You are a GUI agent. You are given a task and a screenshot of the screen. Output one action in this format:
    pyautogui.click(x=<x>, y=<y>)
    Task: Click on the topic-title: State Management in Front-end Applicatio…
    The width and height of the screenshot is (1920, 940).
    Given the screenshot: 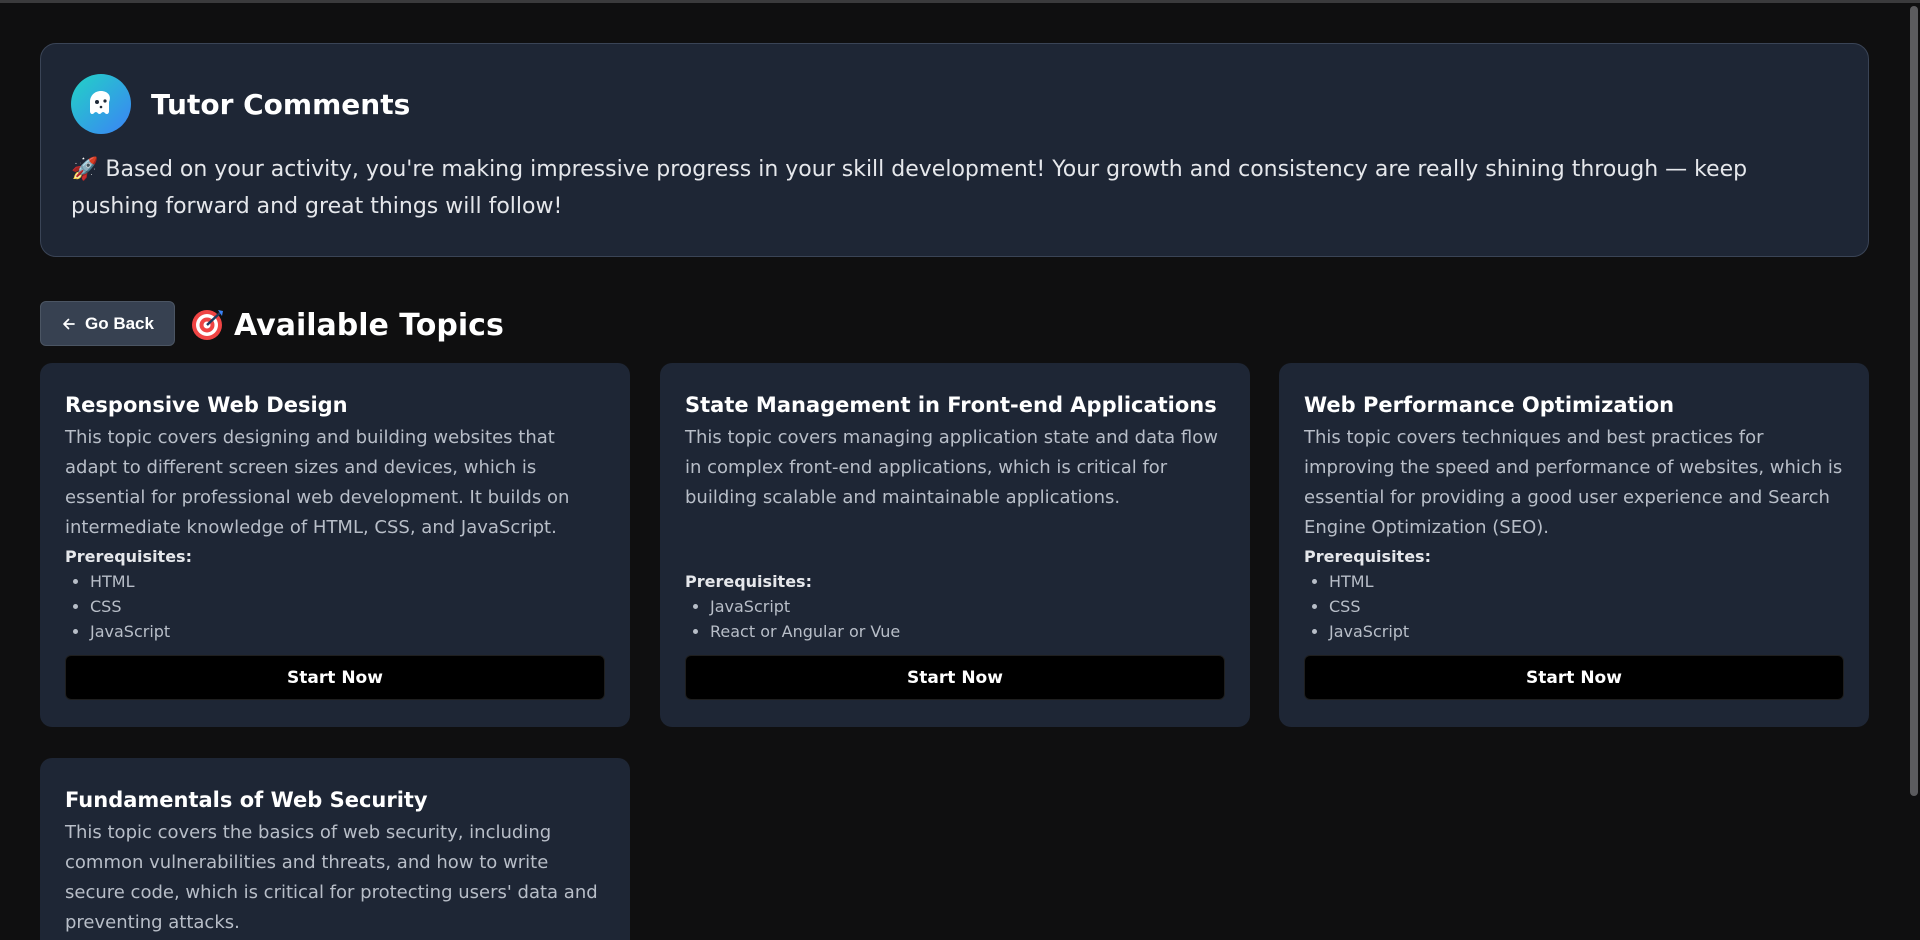 What is the action you would take?
    pyautogui.click(x=951, y=405)
    